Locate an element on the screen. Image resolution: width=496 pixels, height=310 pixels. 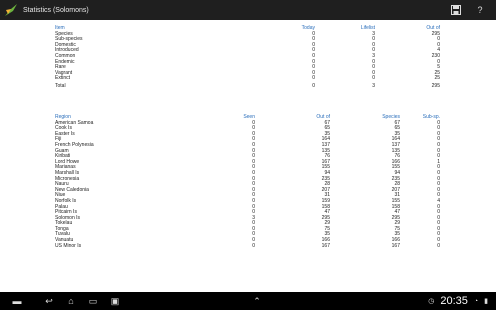
help-icon: ? is located at coordinates (480, 10).